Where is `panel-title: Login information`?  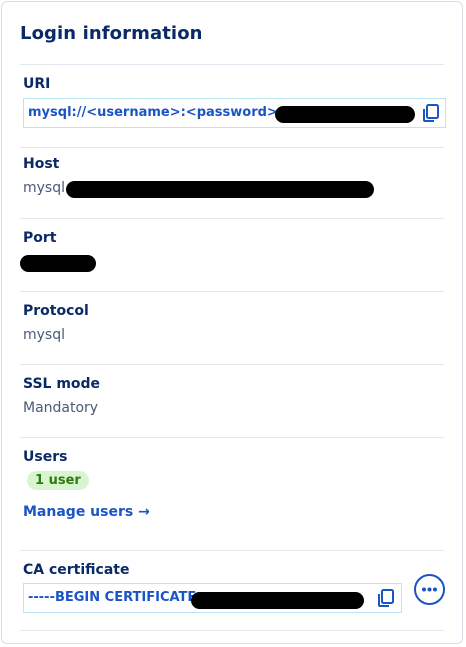 panel-title: Login information is located at coordinates (111, 33).